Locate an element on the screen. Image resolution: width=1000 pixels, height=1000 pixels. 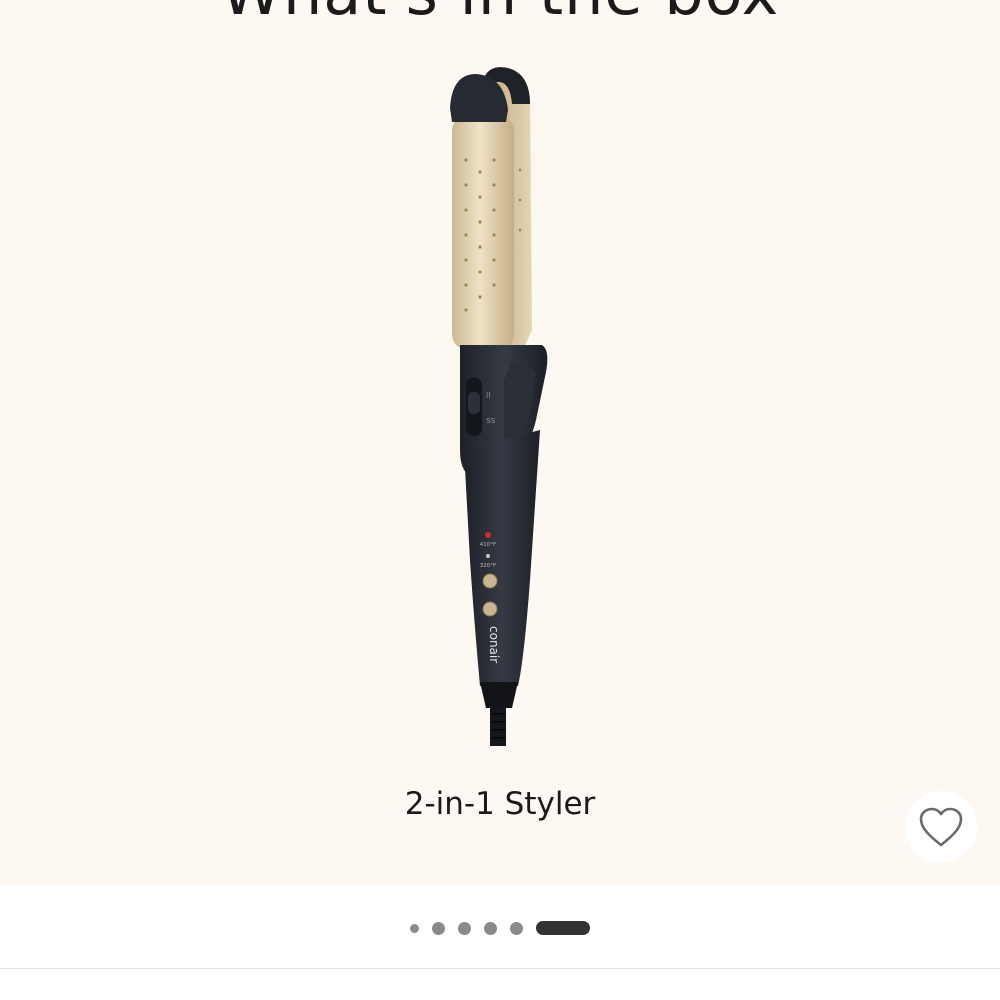
styler-device: ll ss 410°F 320°F conair is located at coordinates (499, 406).